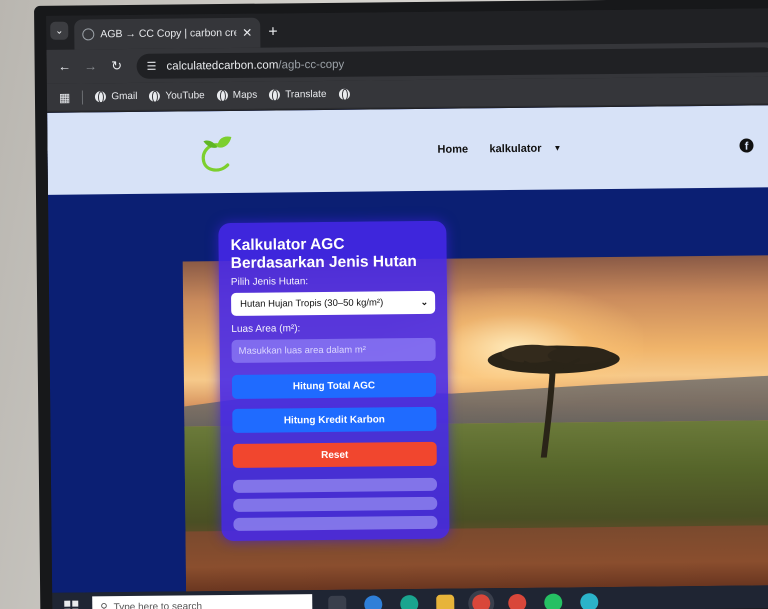 The image size is (768, 609). I want to click on nav-kalkulator-link: kalkulator, so click(515, 149).